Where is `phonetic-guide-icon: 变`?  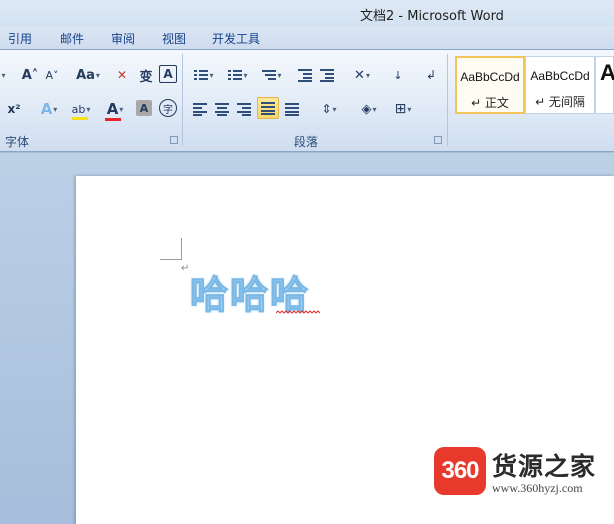 phonetic-guide-icon: 变 is located at coordinates (146, 77).